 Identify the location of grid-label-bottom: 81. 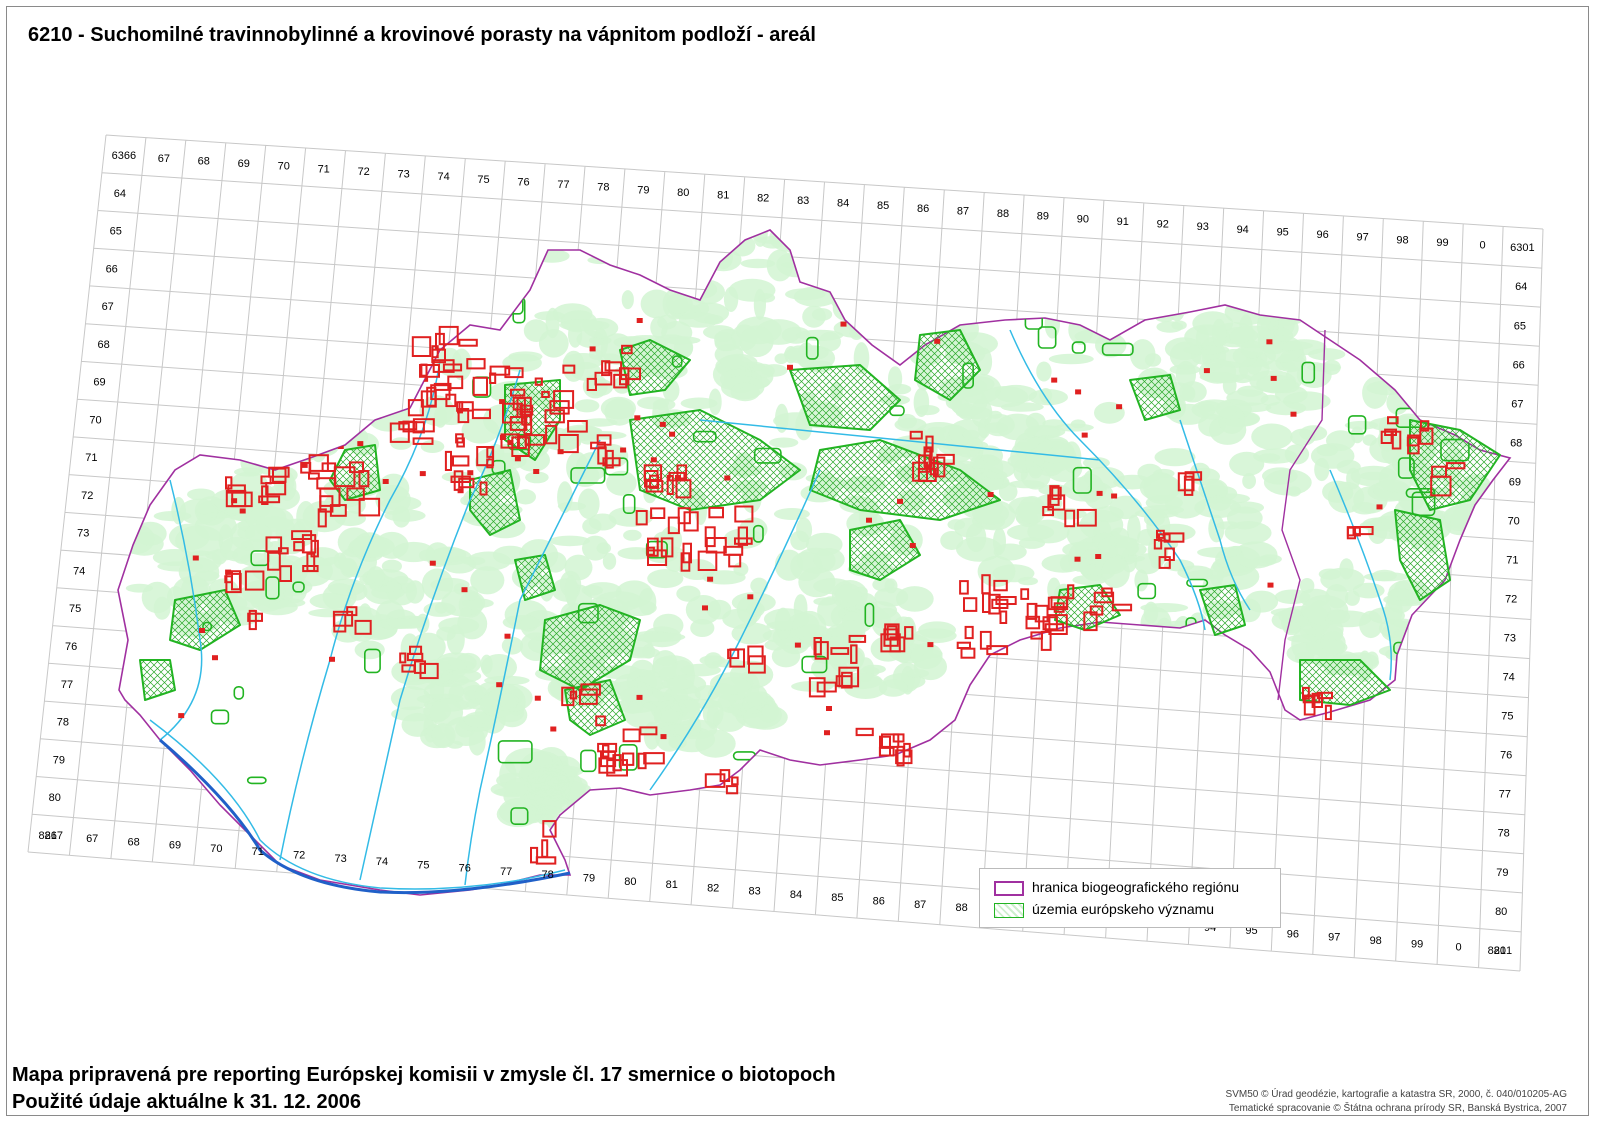
(672, 885).